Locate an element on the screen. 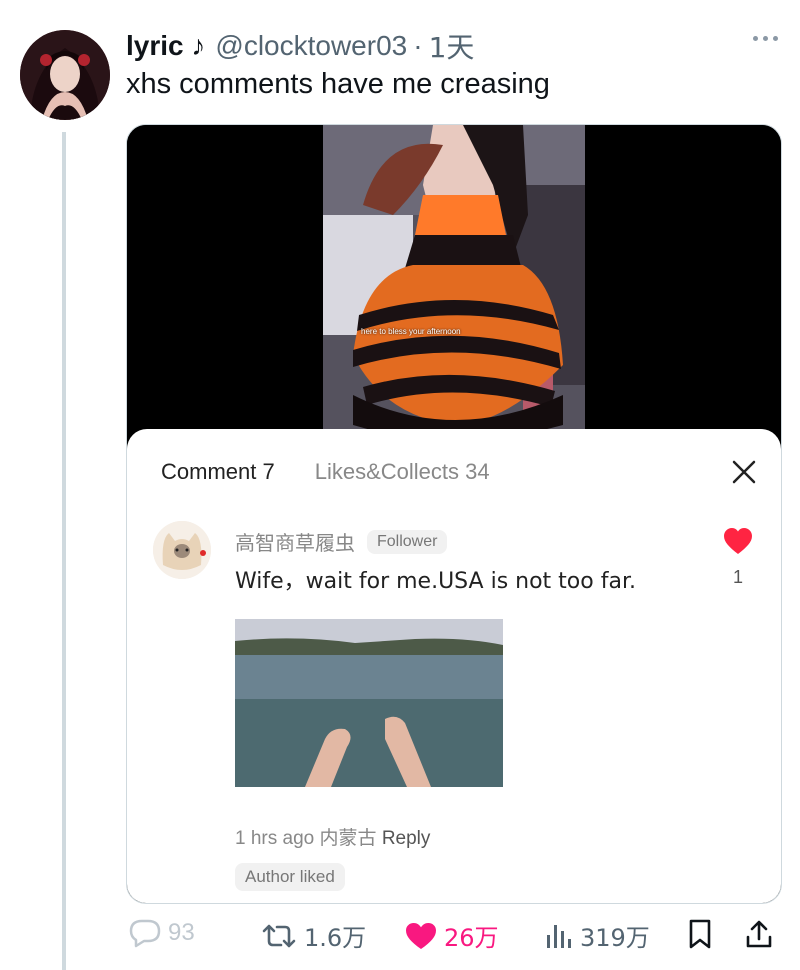 The image size is (800, 970). cat-avatar-image is located at coordinates (182, 550).